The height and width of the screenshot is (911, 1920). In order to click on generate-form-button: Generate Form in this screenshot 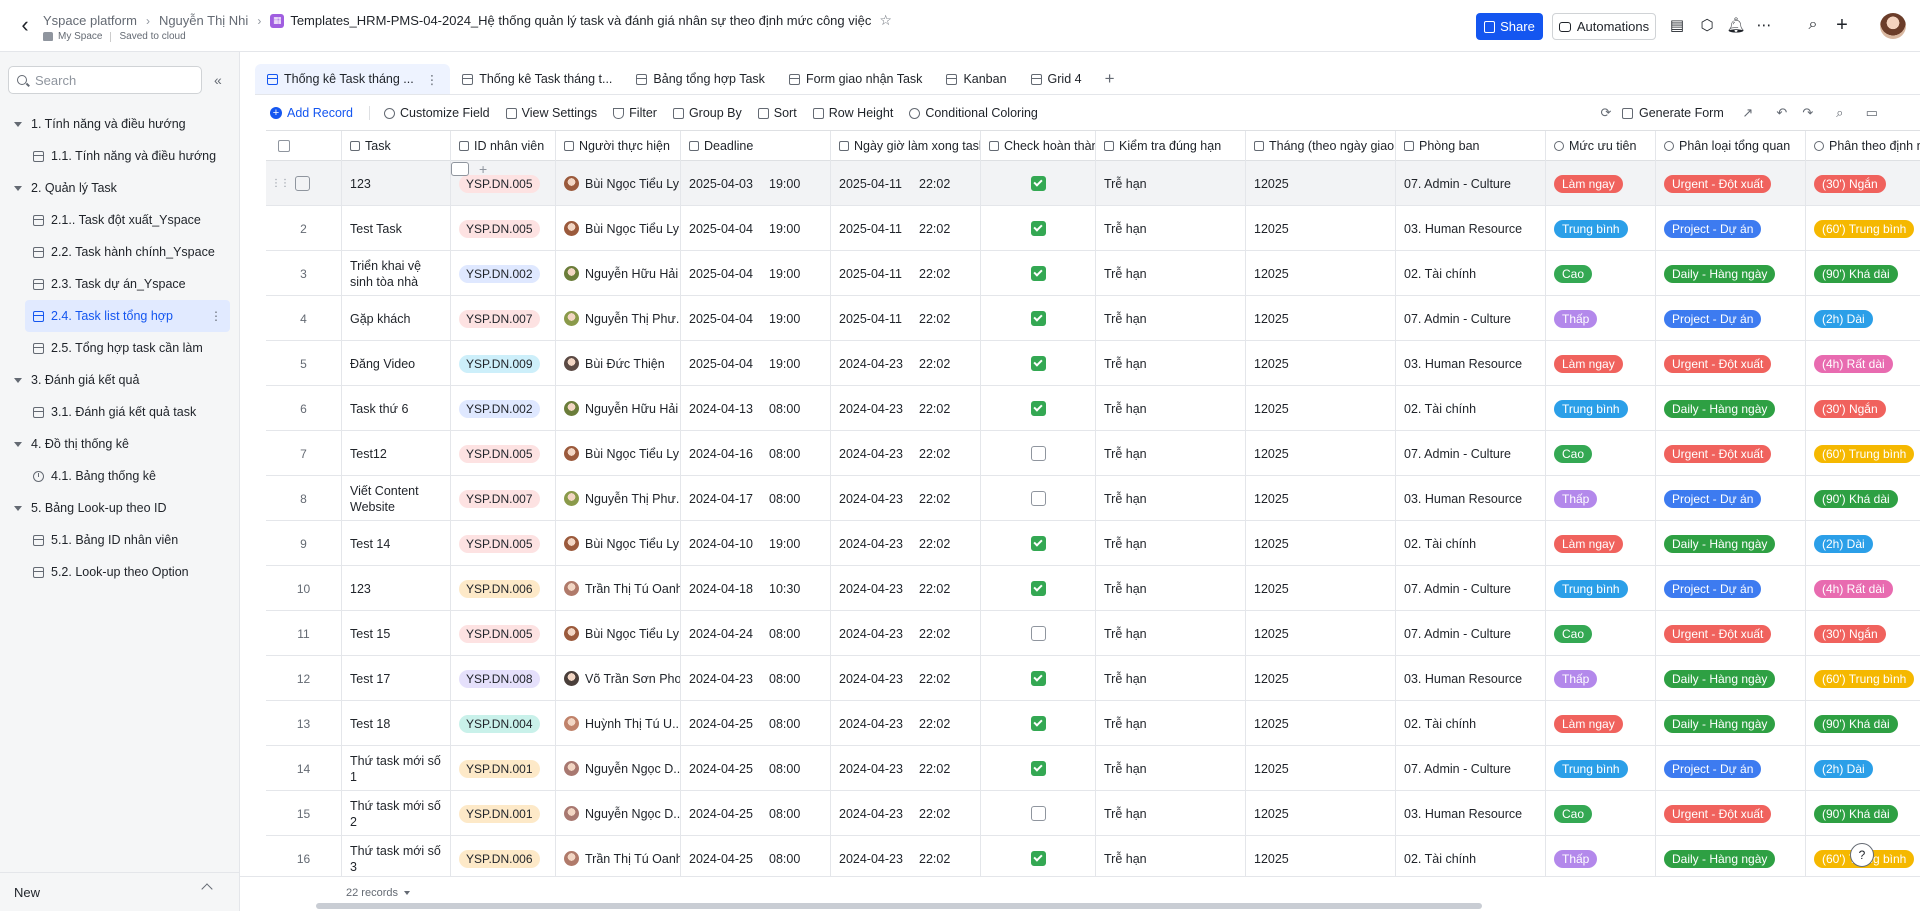, I will do `click(1673, 113)`.